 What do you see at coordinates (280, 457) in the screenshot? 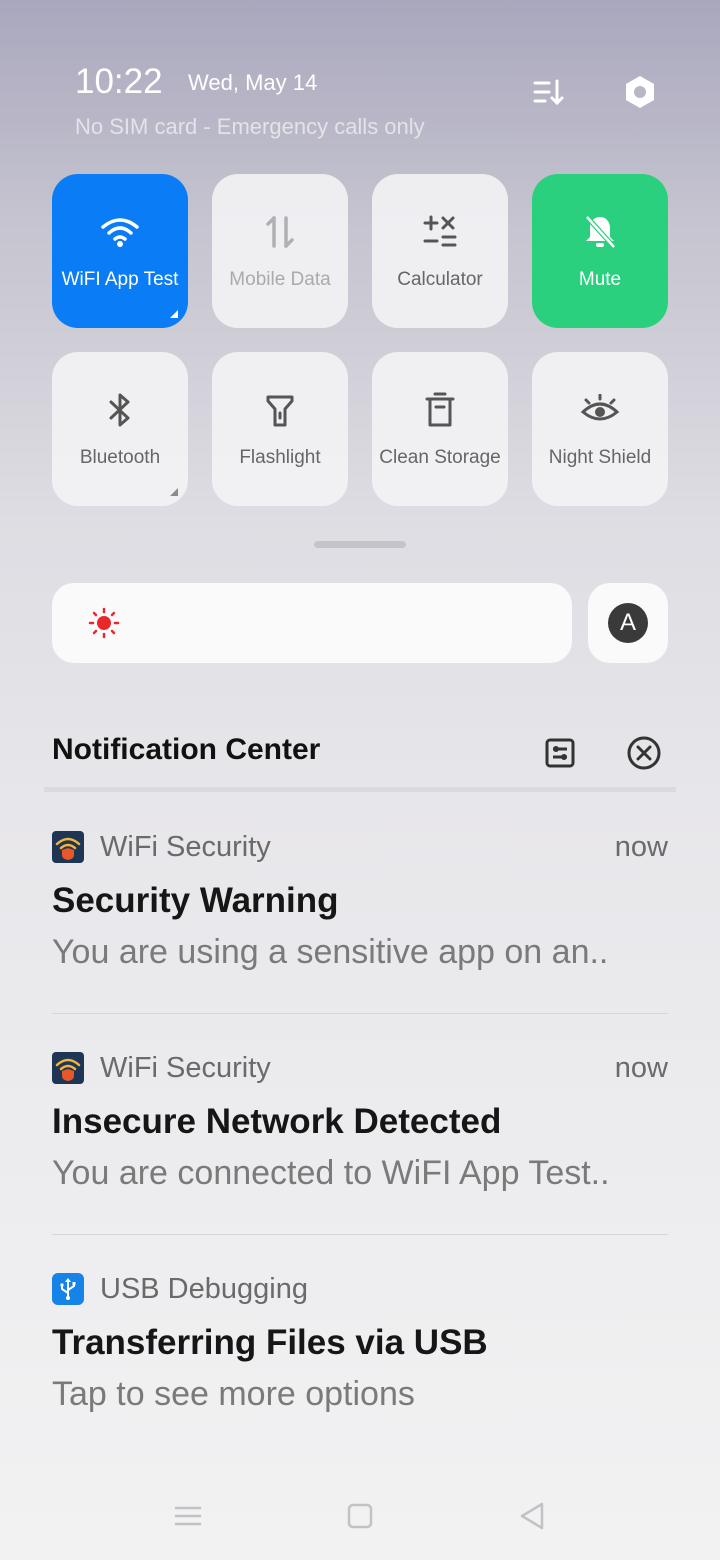
I see `tile-flashlight-label: Flashlight` at bounding box center [280, 457].